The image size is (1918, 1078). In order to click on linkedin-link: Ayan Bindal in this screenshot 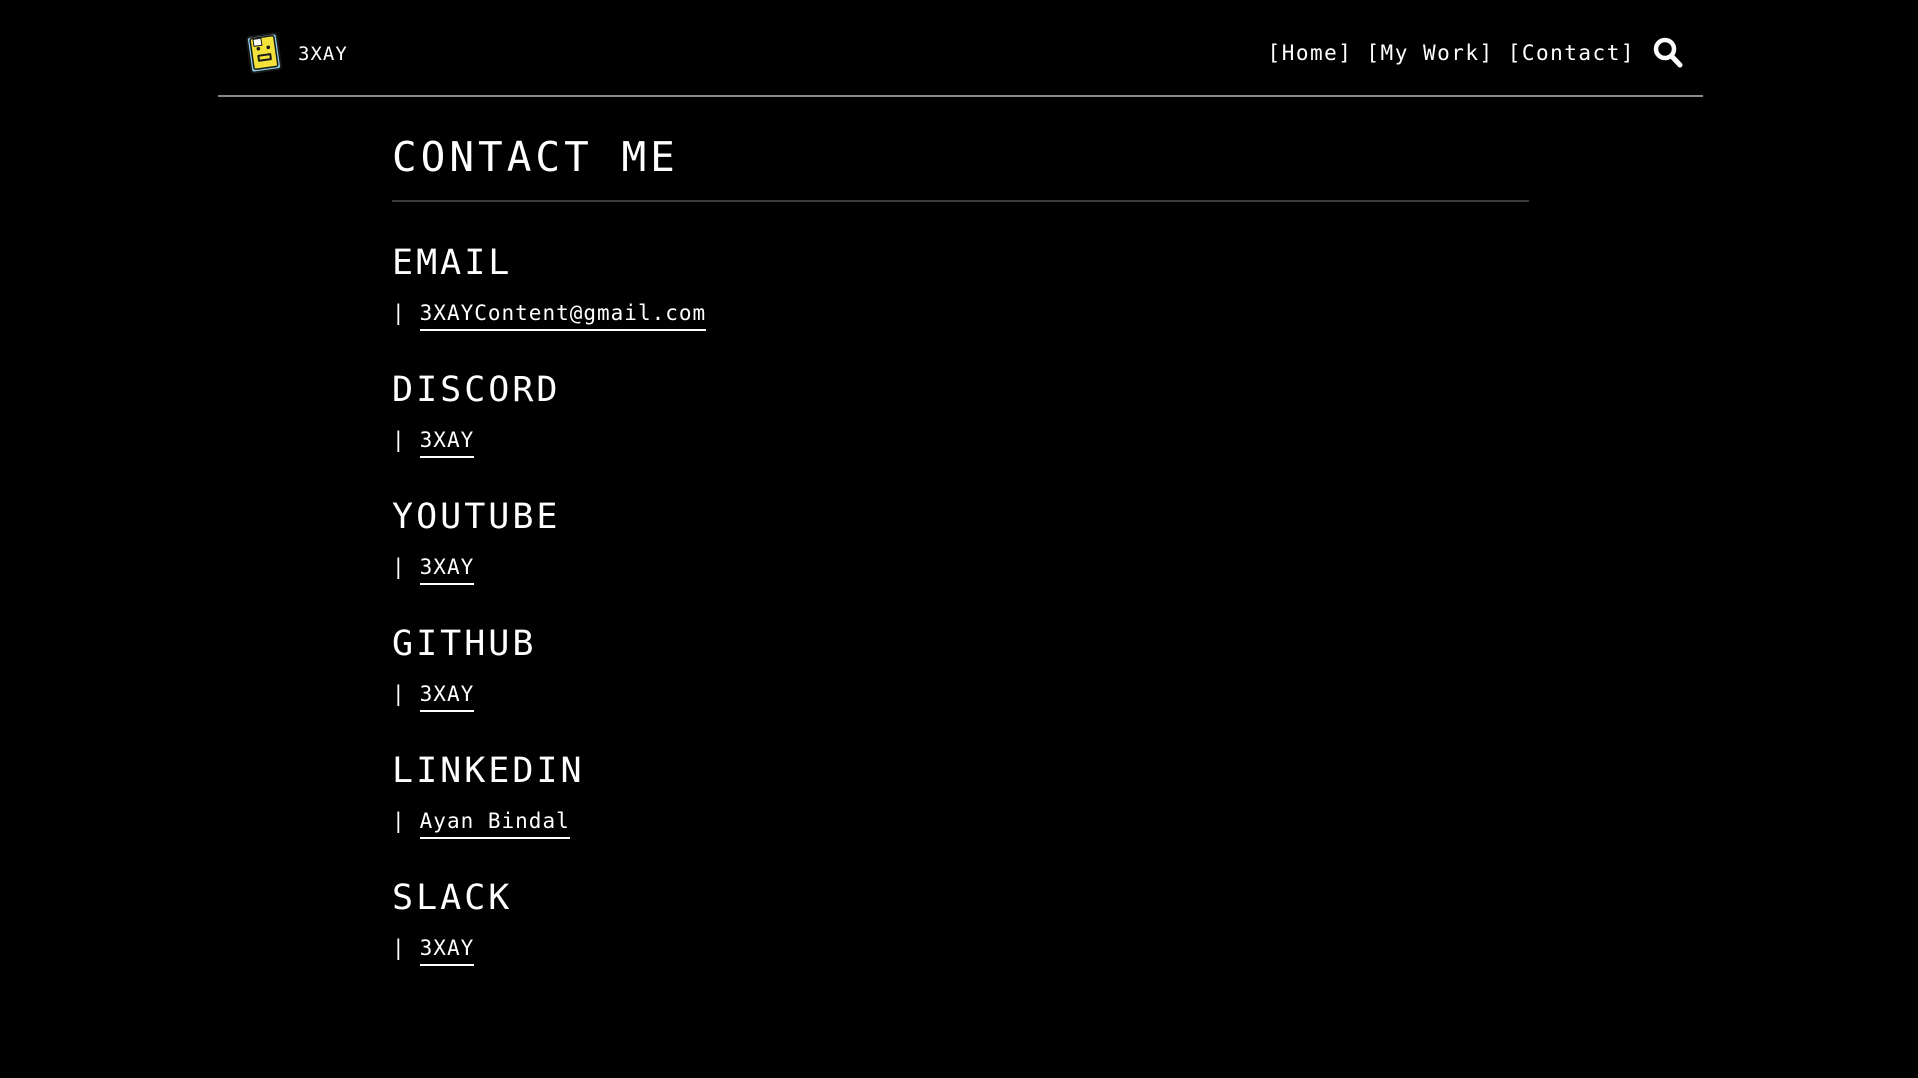, I will do `click(494, 822)`.